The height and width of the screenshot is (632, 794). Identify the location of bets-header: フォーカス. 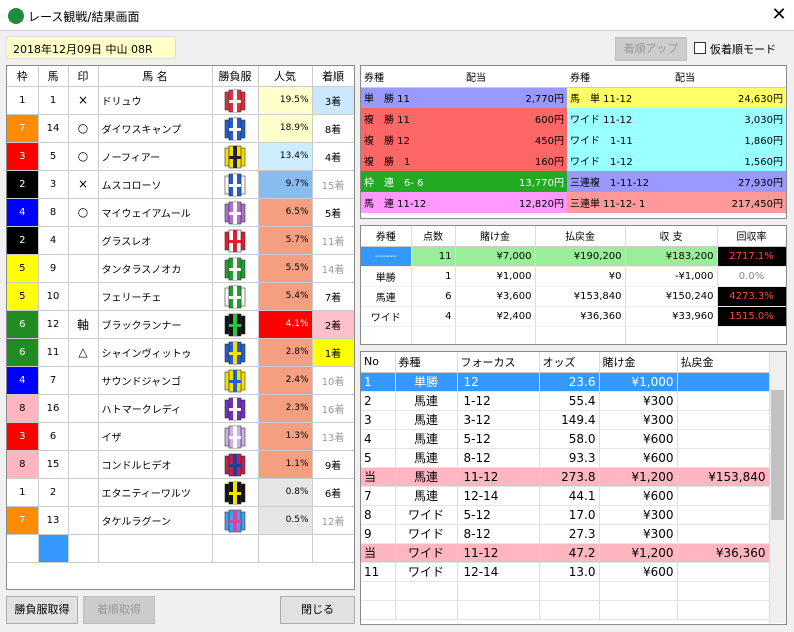
(498, 362).